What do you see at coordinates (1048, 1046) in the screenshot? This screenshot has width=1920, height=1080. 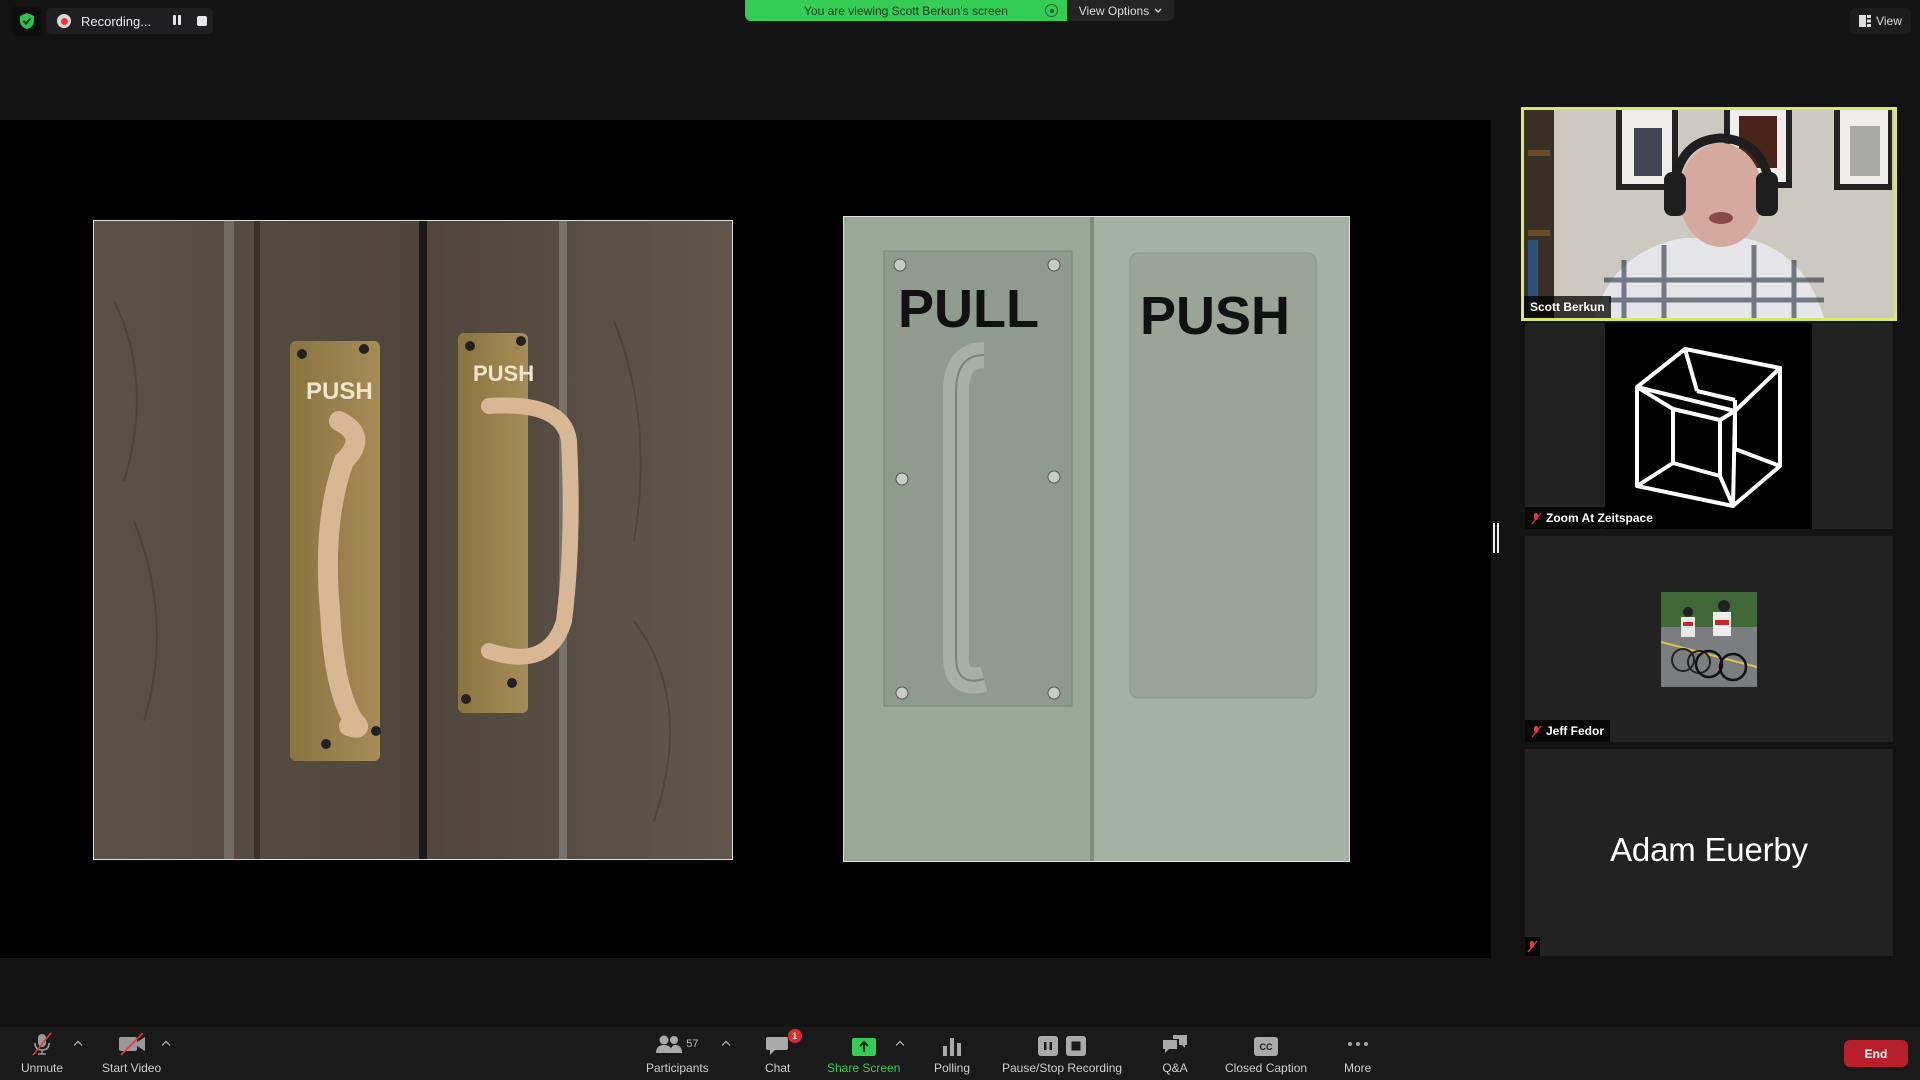 I see `pause-icon` at bounding box center [1048, 1046].